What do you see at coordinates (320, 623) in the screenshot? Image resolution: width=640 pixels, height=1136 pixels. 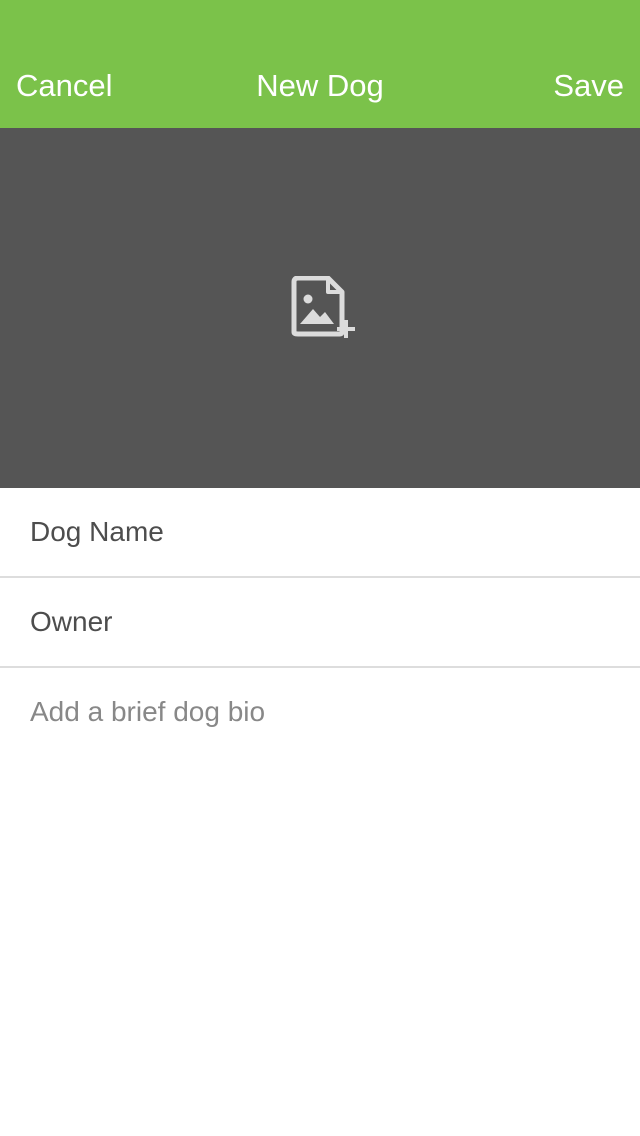 I see `owner-field: Owner` at bounding box center [320, 623].